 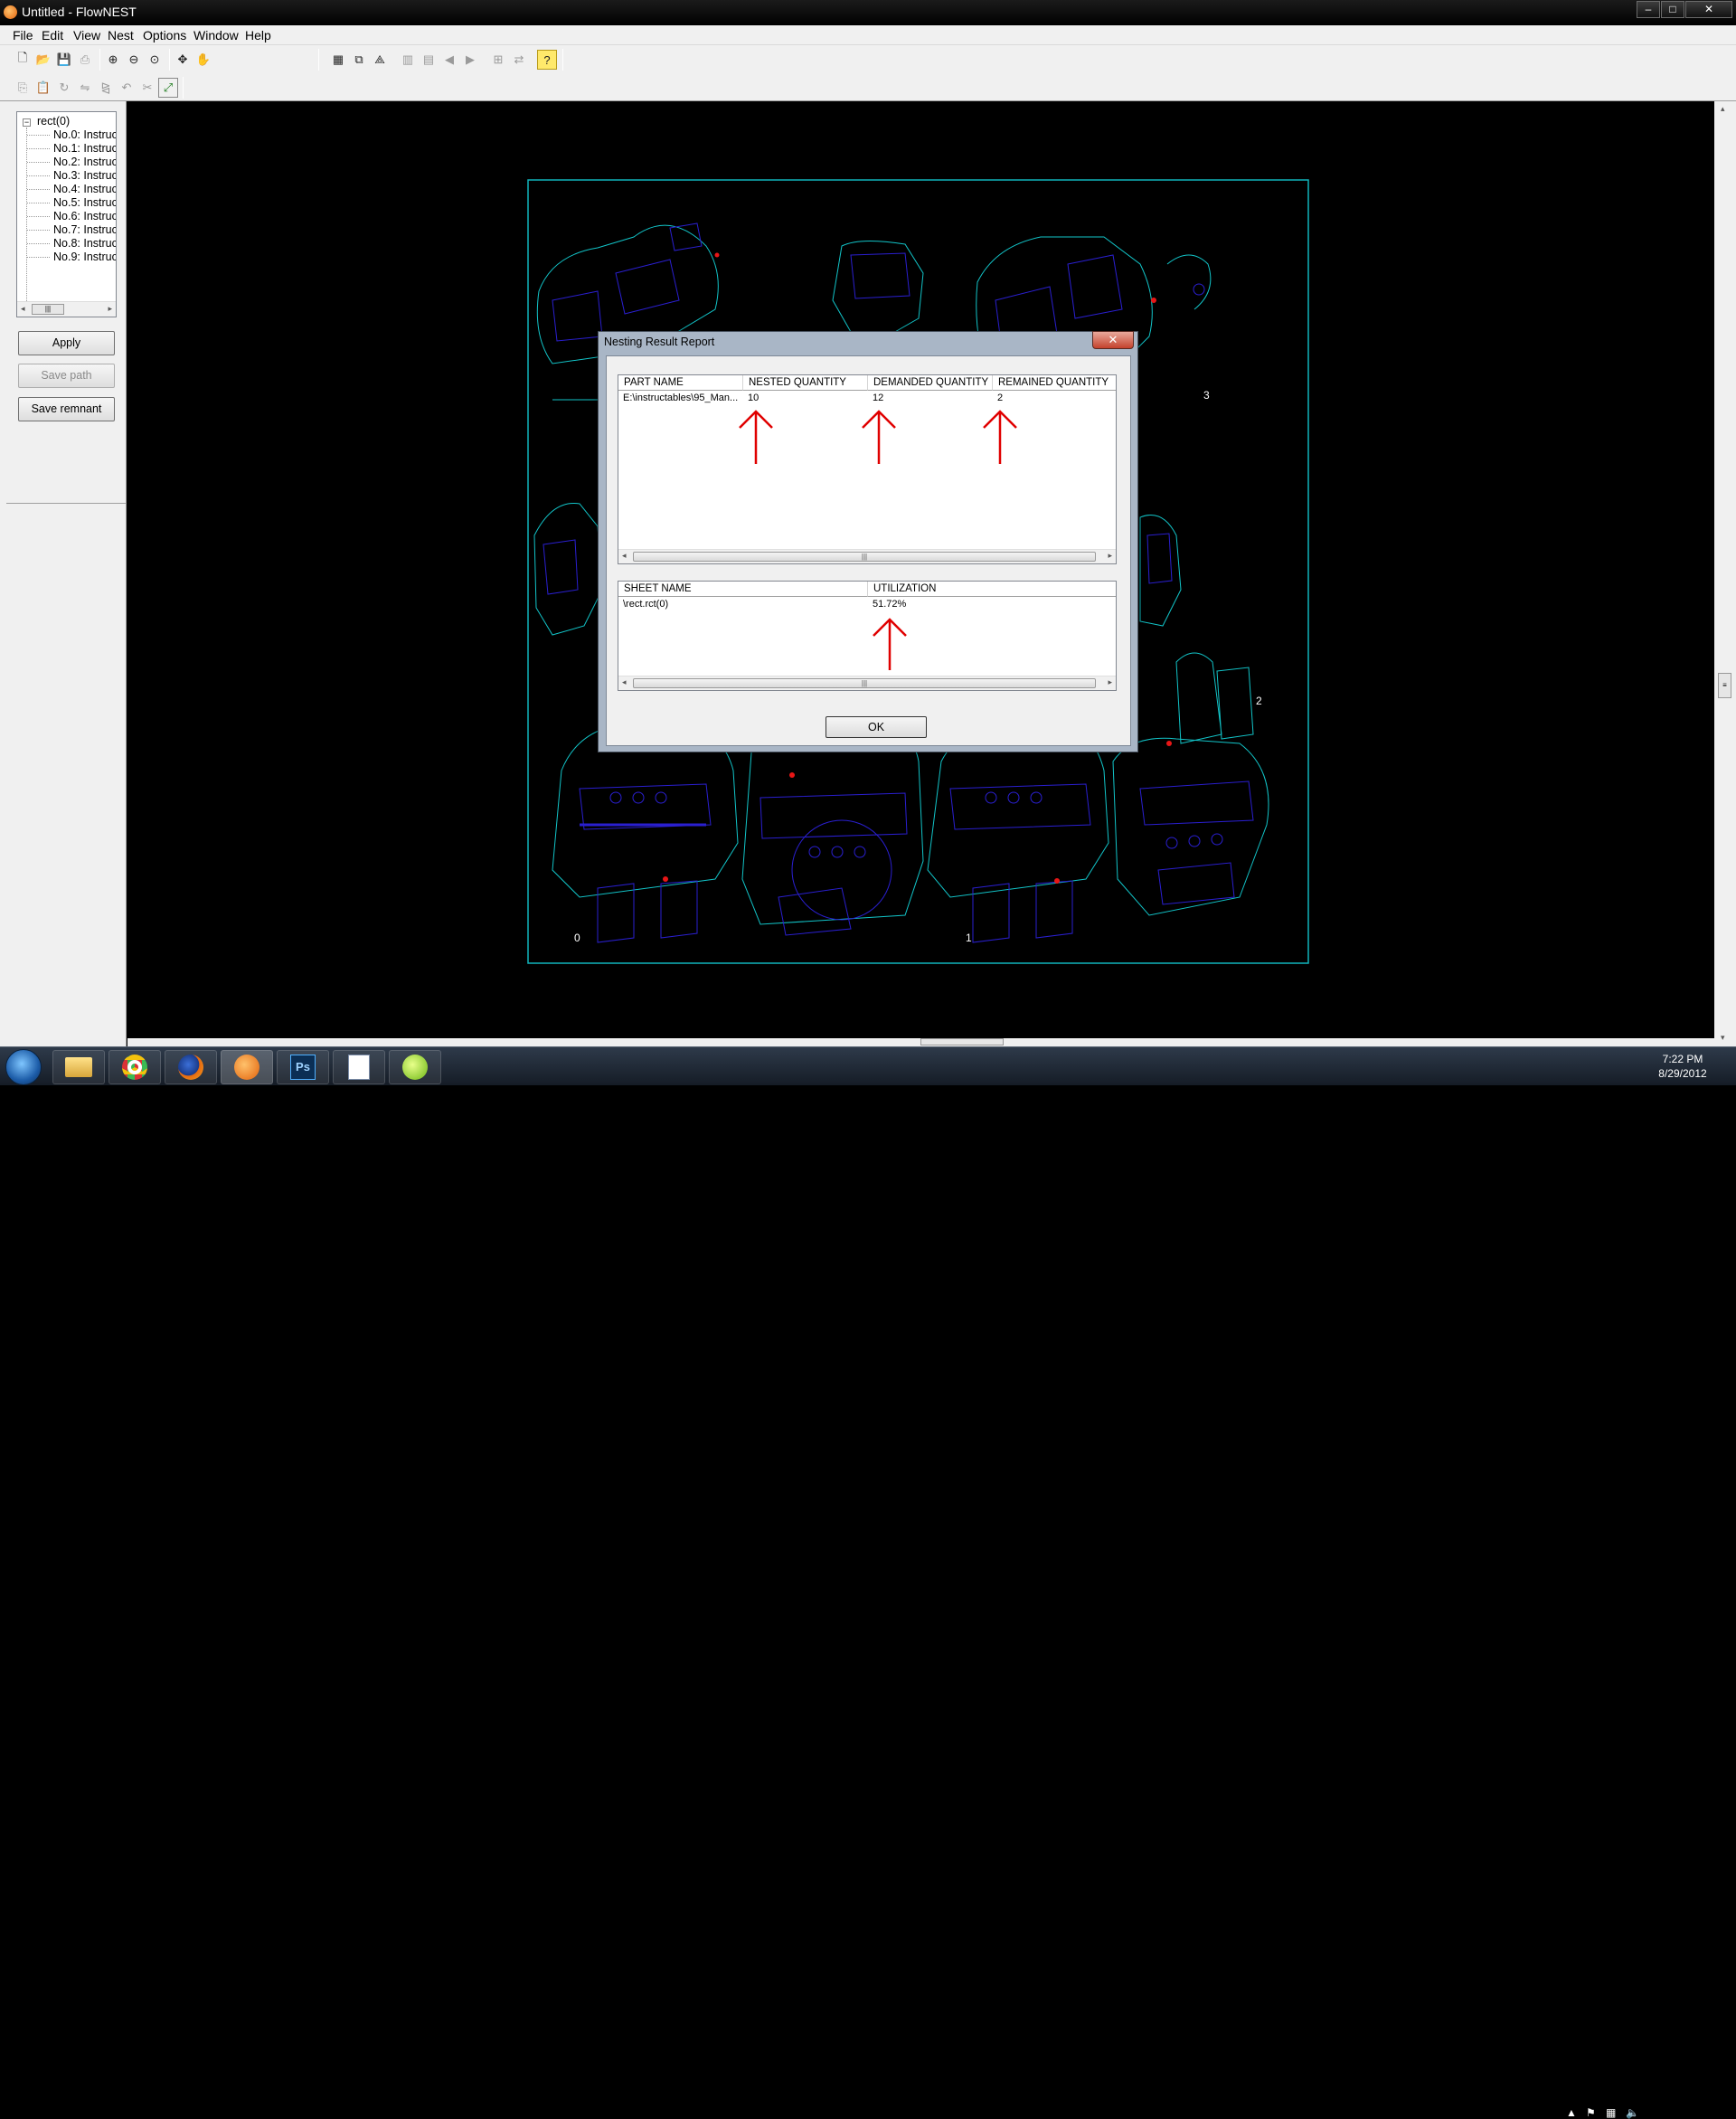 What do you see at coordinates (247, 1067) in the screenshot?
I see `flownest-icon` at bounding box center [247, 1067].